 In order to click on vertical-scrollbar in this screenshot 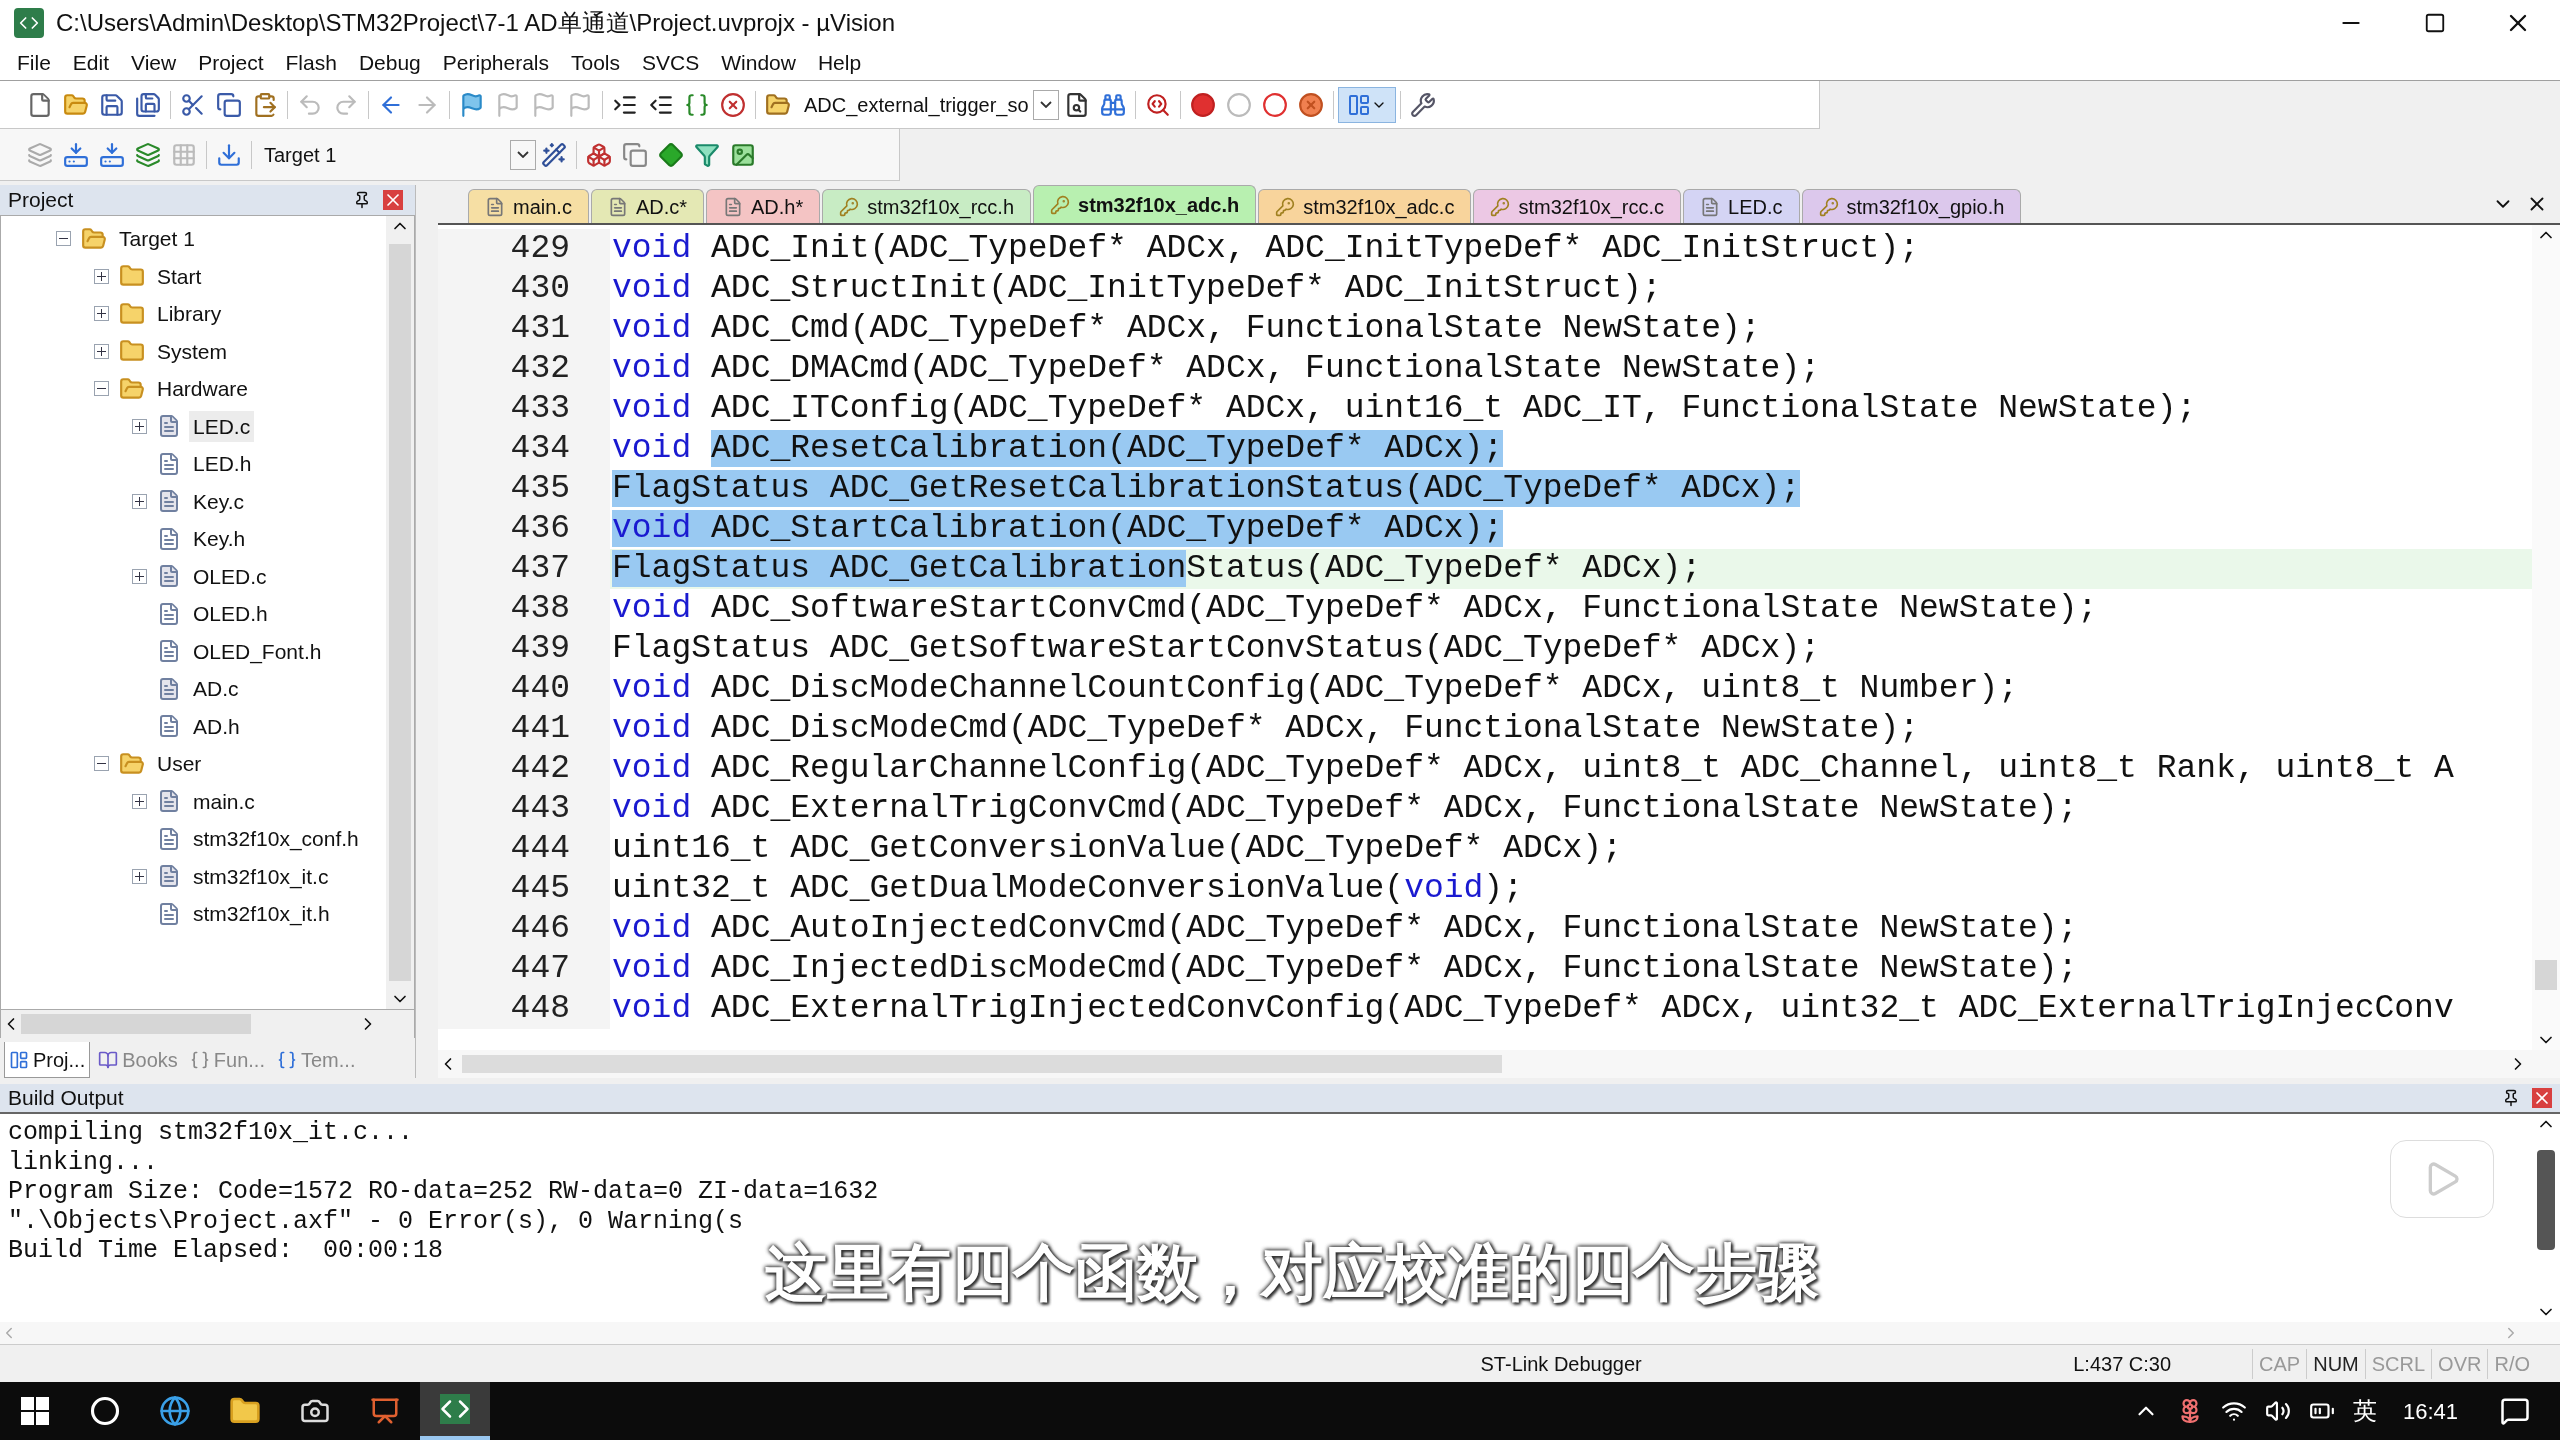, I will do `click(2546, 637)`.